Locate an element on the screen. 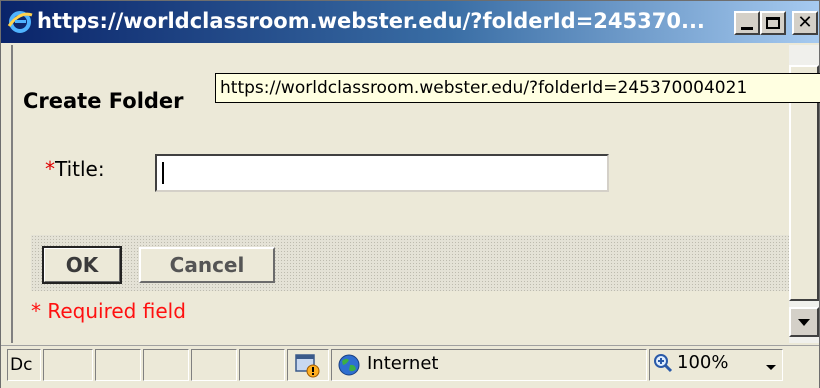 The width and height of the screenshot is (820, 388). required-field-note: * Required field is located at coordinates (108, 311).